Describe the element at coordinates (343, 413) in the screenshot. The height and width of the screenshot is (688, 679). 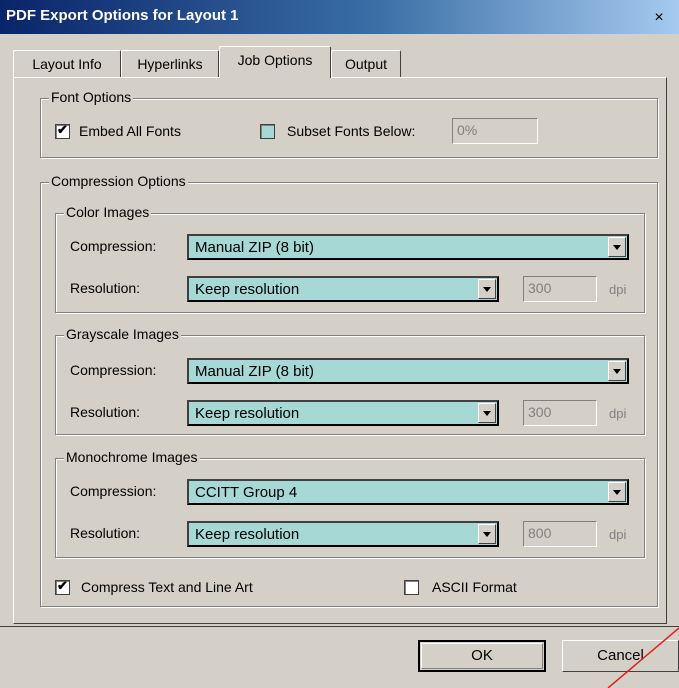
I see `grayscale-resolution-select: Keep resolution` at that location.